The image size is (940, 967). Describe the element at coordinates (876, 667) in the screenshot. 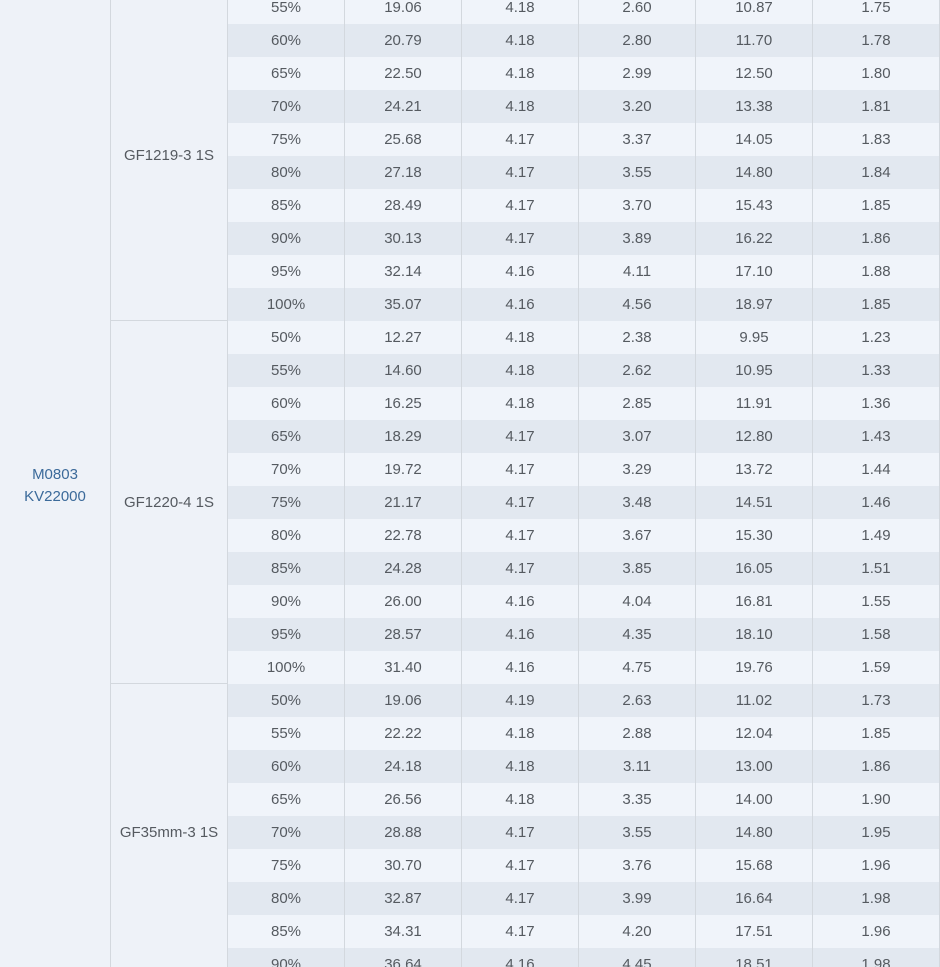

I see `efficiency-cell: 1.59` at that location.